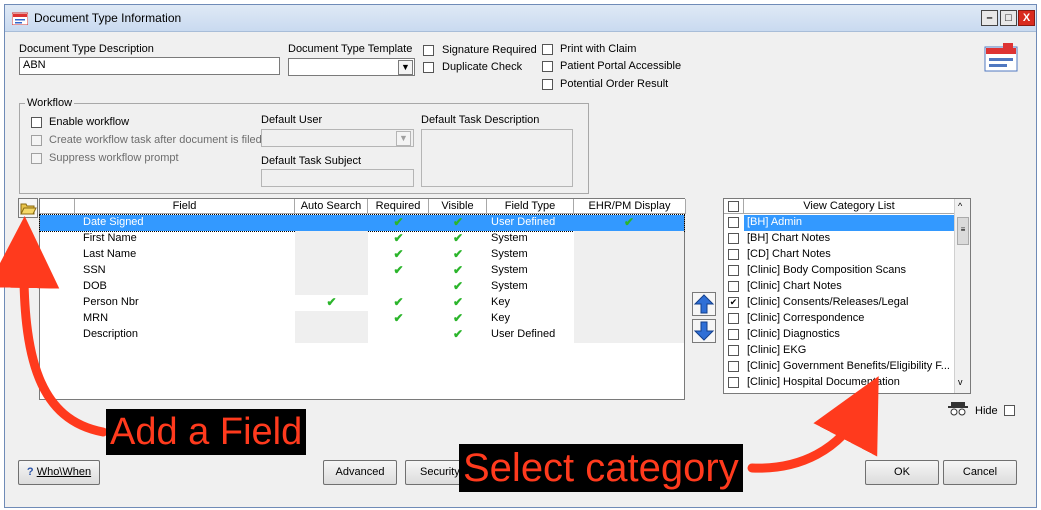 Image resolution: width=1041 pixels, height=510 pixels. I want to click on add-field-annotation: Add a Field, so click(206, 432).